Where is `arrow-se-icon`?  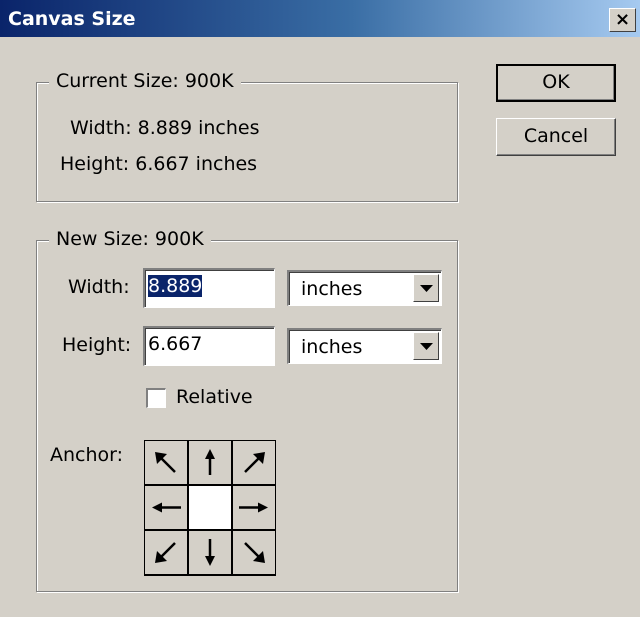
arrow-se-icon is located at coordinates (254, 552).